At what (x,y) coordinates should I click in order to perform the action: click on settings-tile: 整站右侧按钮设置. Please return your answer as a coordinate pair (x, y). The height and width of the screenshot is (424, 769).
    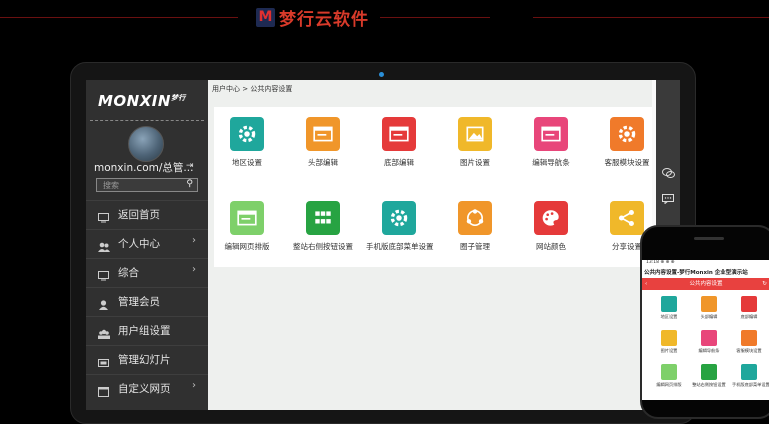
    Looking at the image, I should click on (323, 226).